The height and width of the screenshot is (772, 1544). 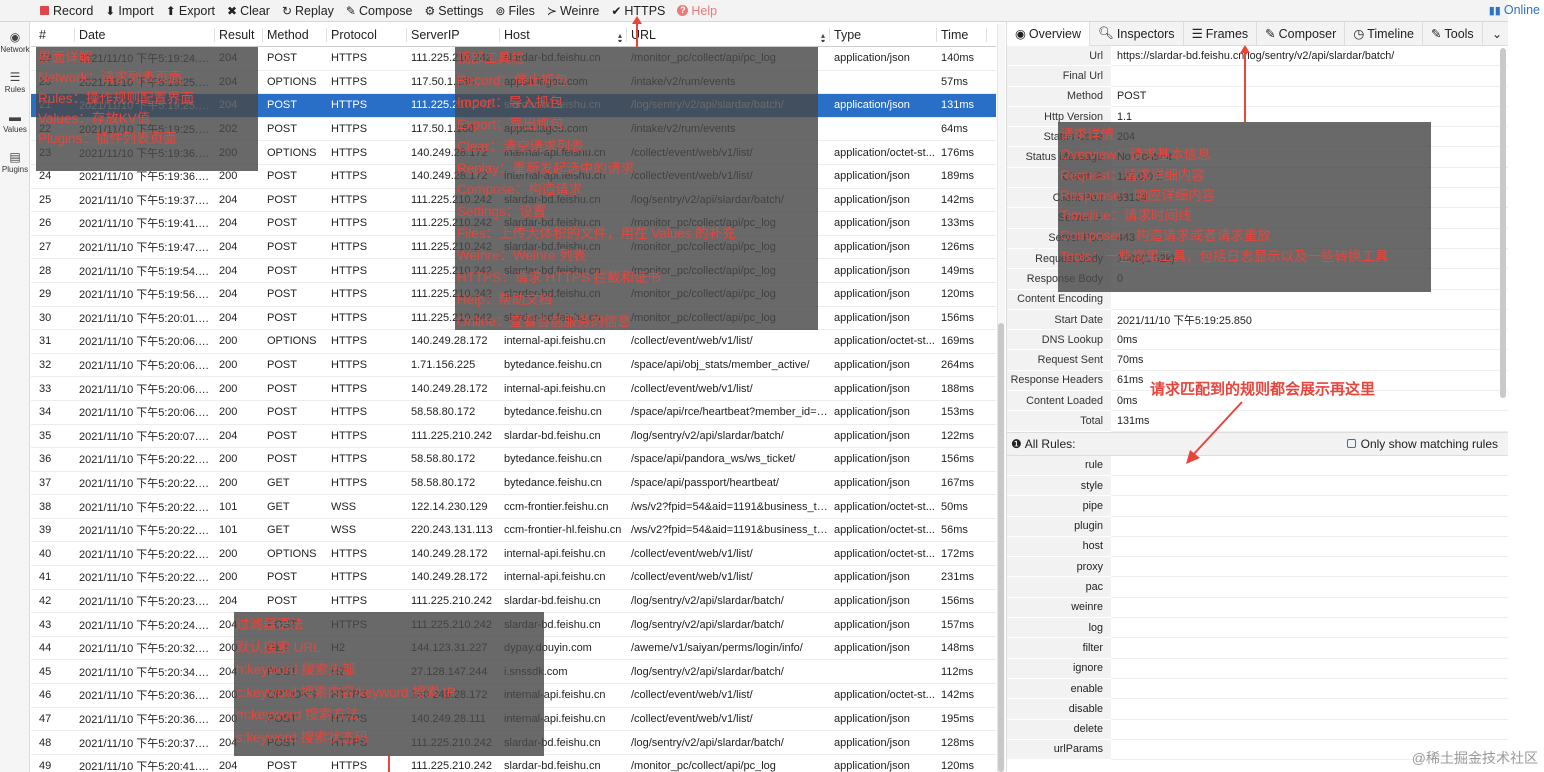 I want to click on table-cell-serverip: 58.58.80.172, so click(x=443, y=482).